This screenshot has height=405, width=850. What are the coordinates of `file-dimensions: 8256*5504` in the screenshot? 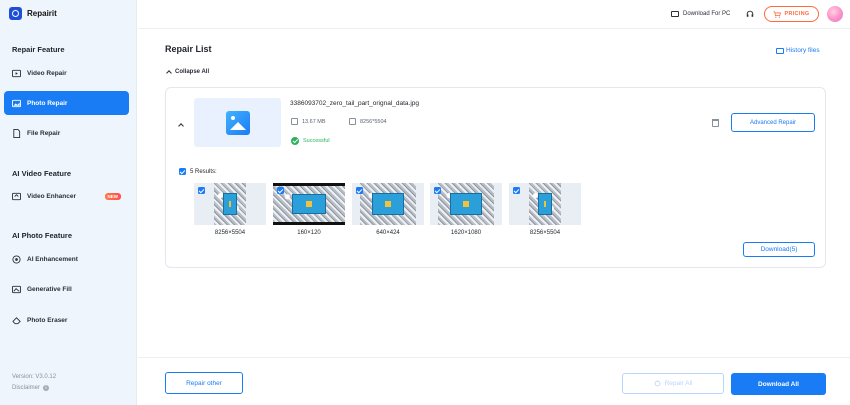 It's located at (368, 121).